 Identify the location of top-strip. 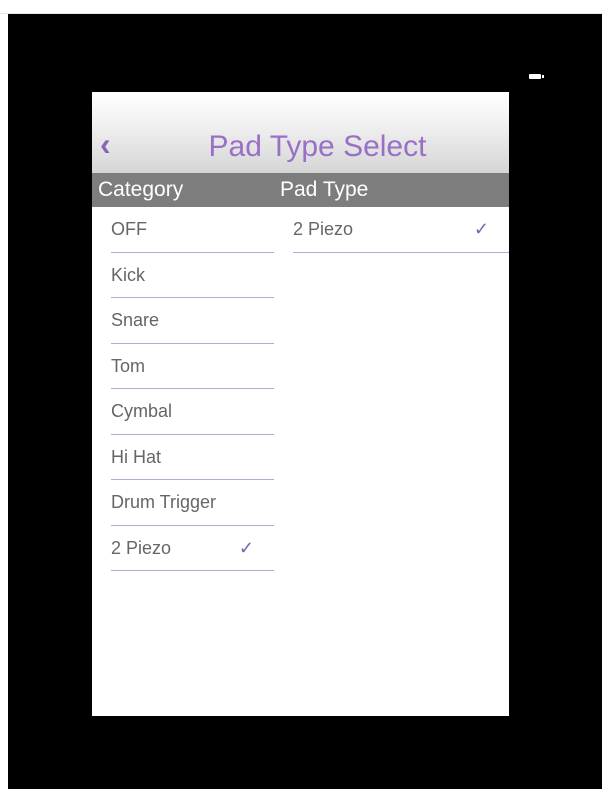
(301, 7).